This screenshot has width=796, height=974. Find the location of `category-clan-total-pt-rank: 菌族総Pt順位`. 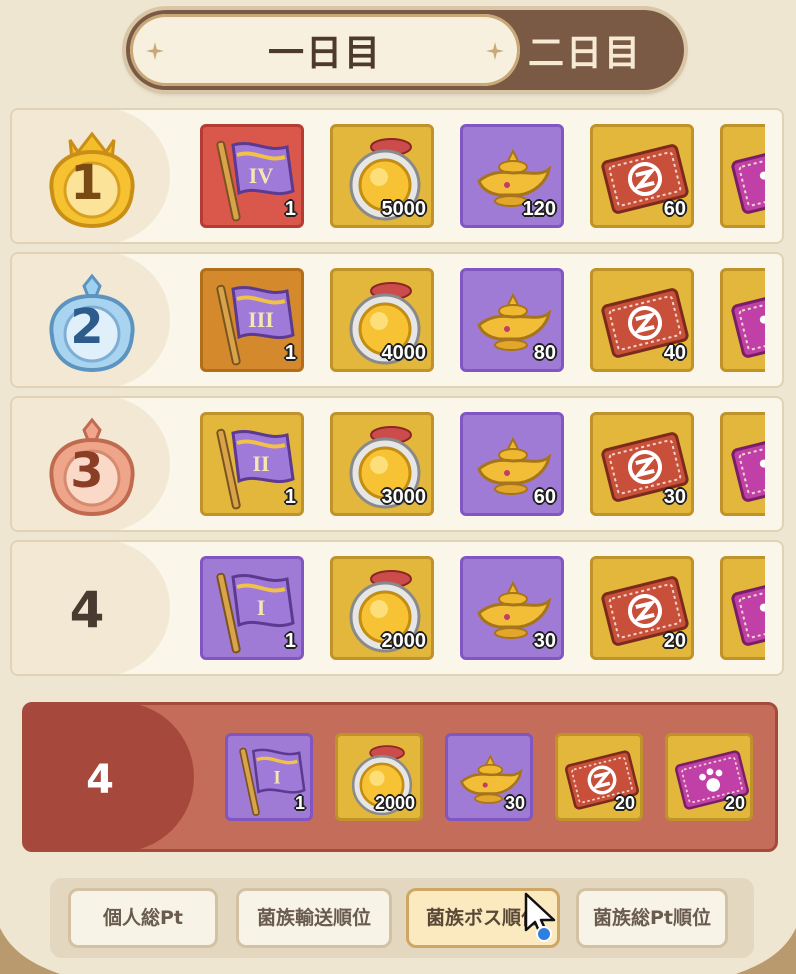

category-clan-total-pt-rank: 菌族総Pt順位 is located at coordinates (652, 918).